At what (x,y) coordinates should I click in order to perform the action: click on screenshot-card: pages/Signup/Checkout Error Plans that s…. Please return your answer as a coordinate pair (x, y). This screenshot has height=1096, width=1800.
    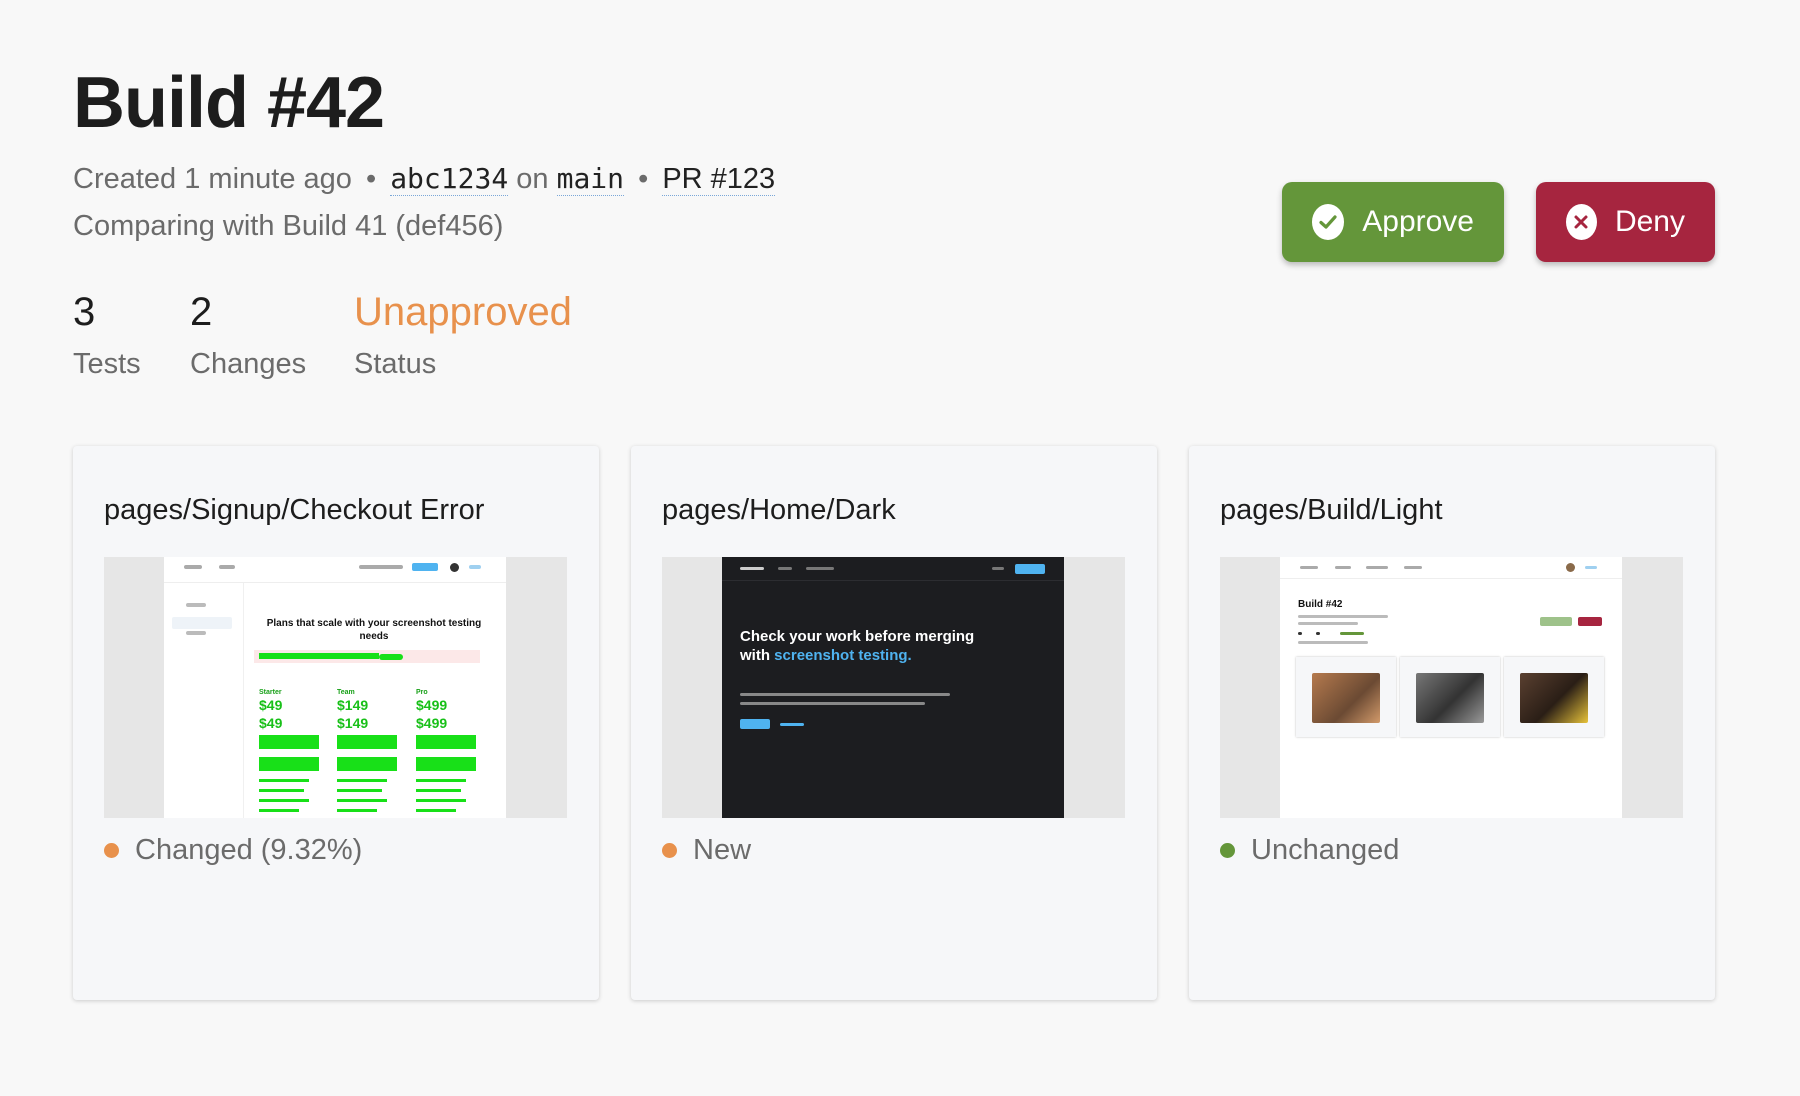
    Looking at the image, I should click on (336, 723).